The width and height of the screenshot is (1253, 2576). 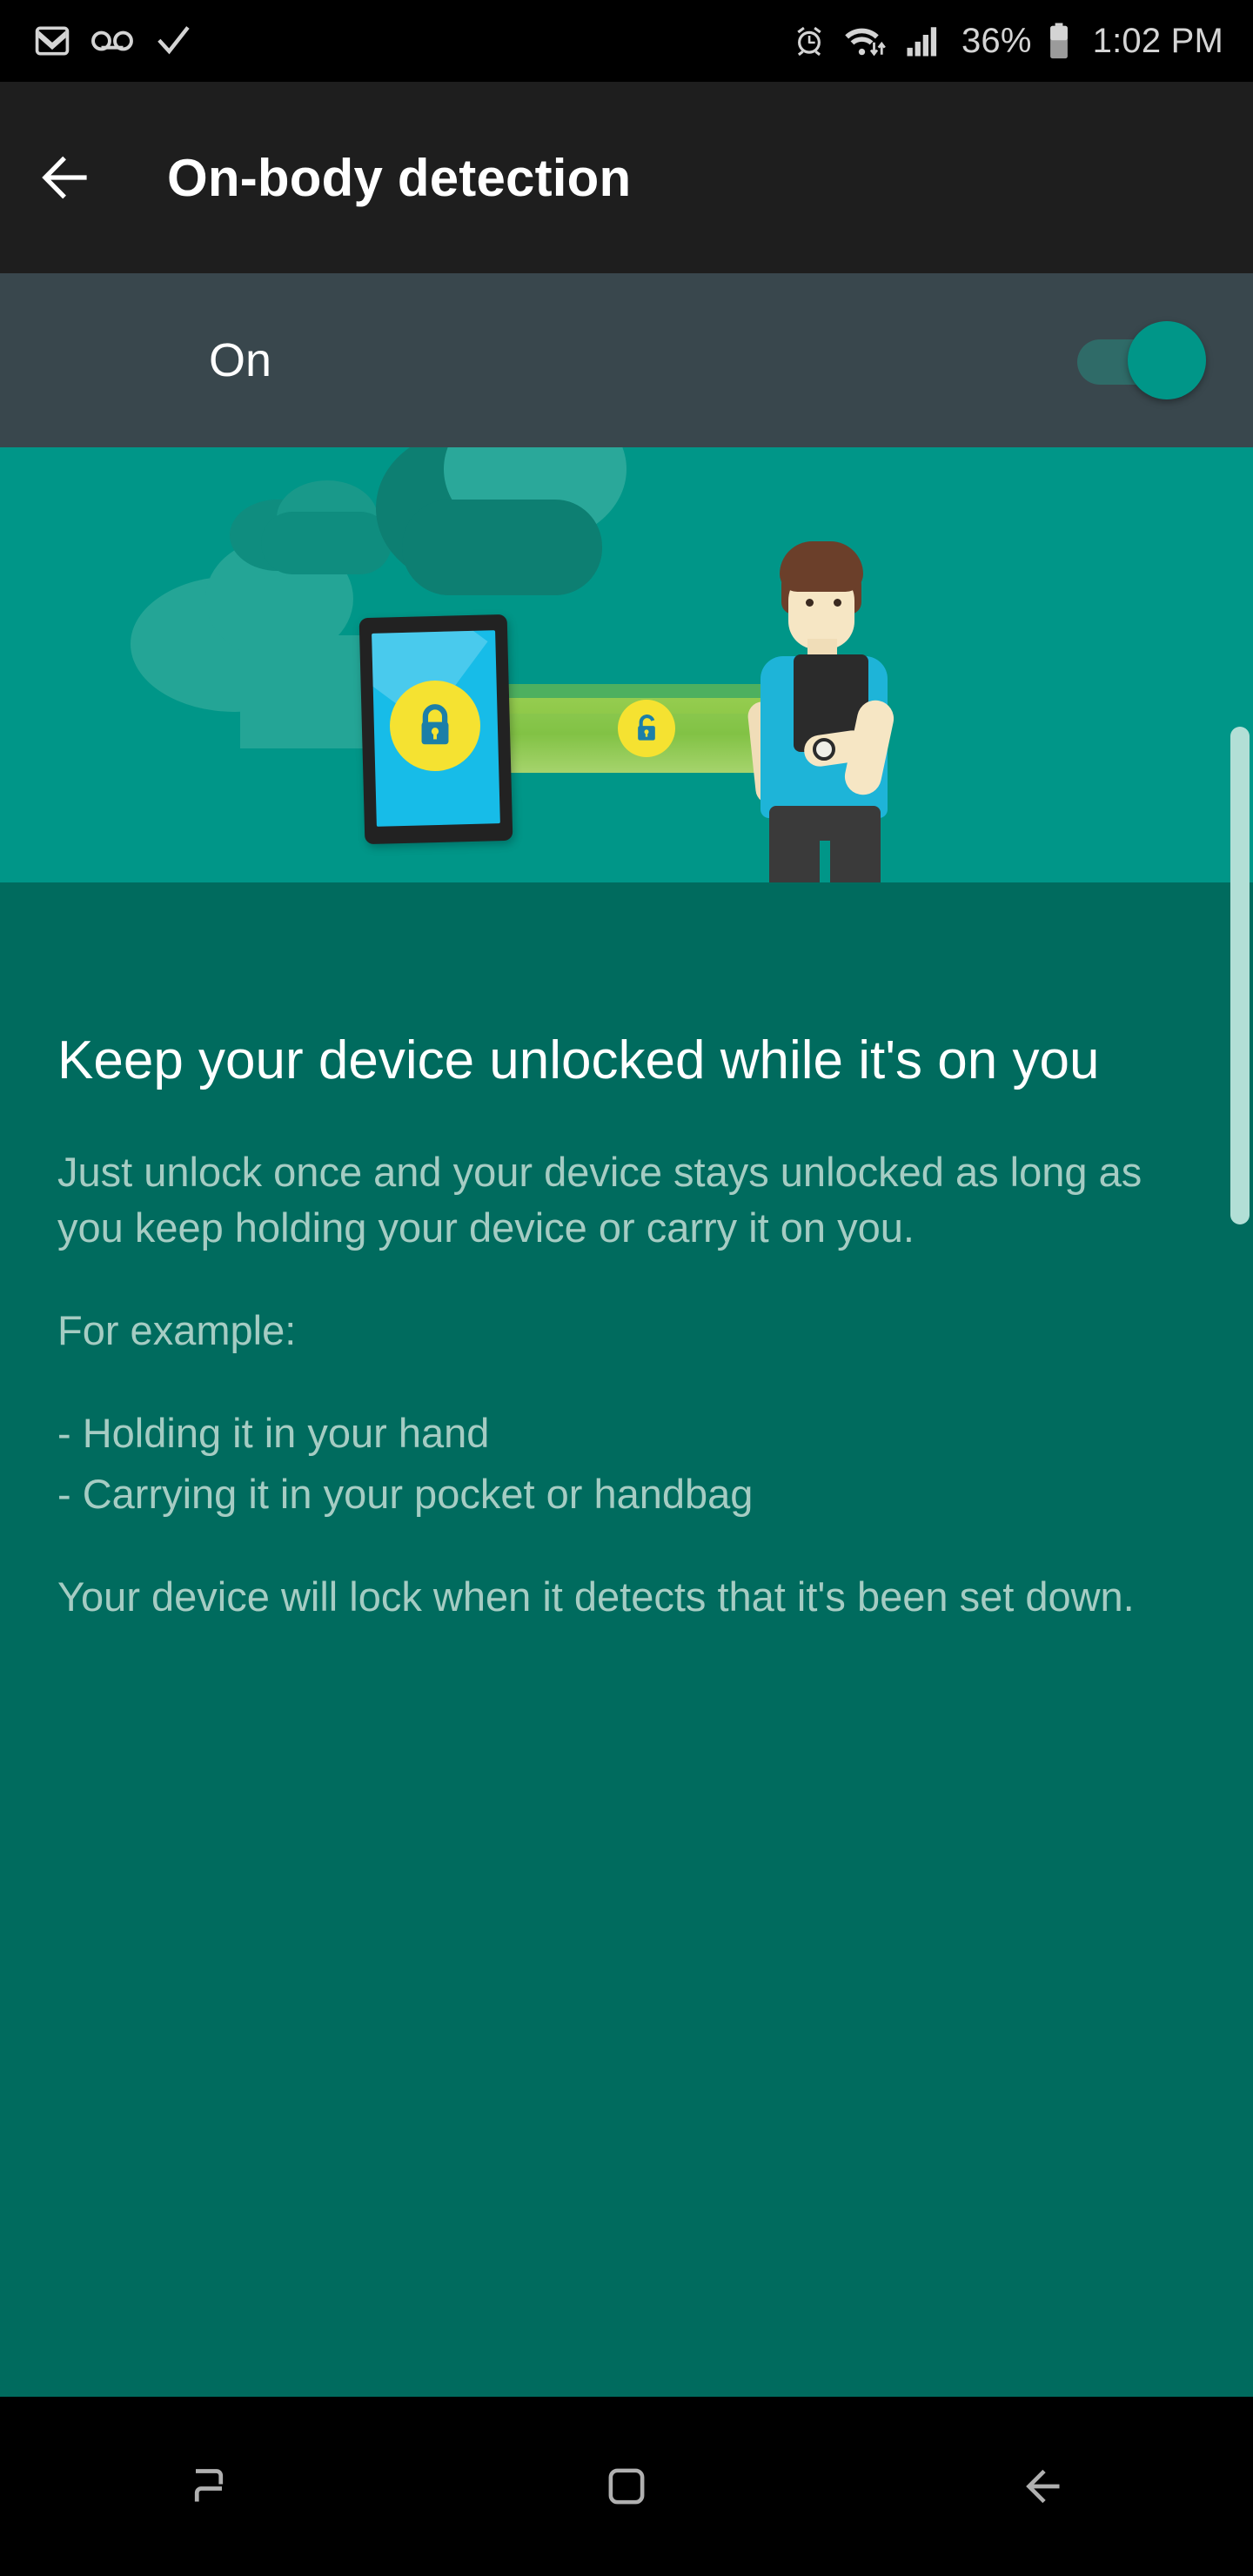 I want to click on appbar-back-button, so click(x=65, y=177).